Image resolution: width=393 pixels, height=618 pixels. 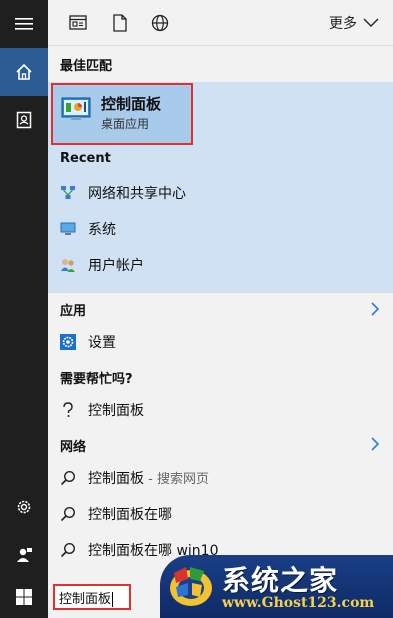 I want to click on settings-button, so click(x=24, y=507).